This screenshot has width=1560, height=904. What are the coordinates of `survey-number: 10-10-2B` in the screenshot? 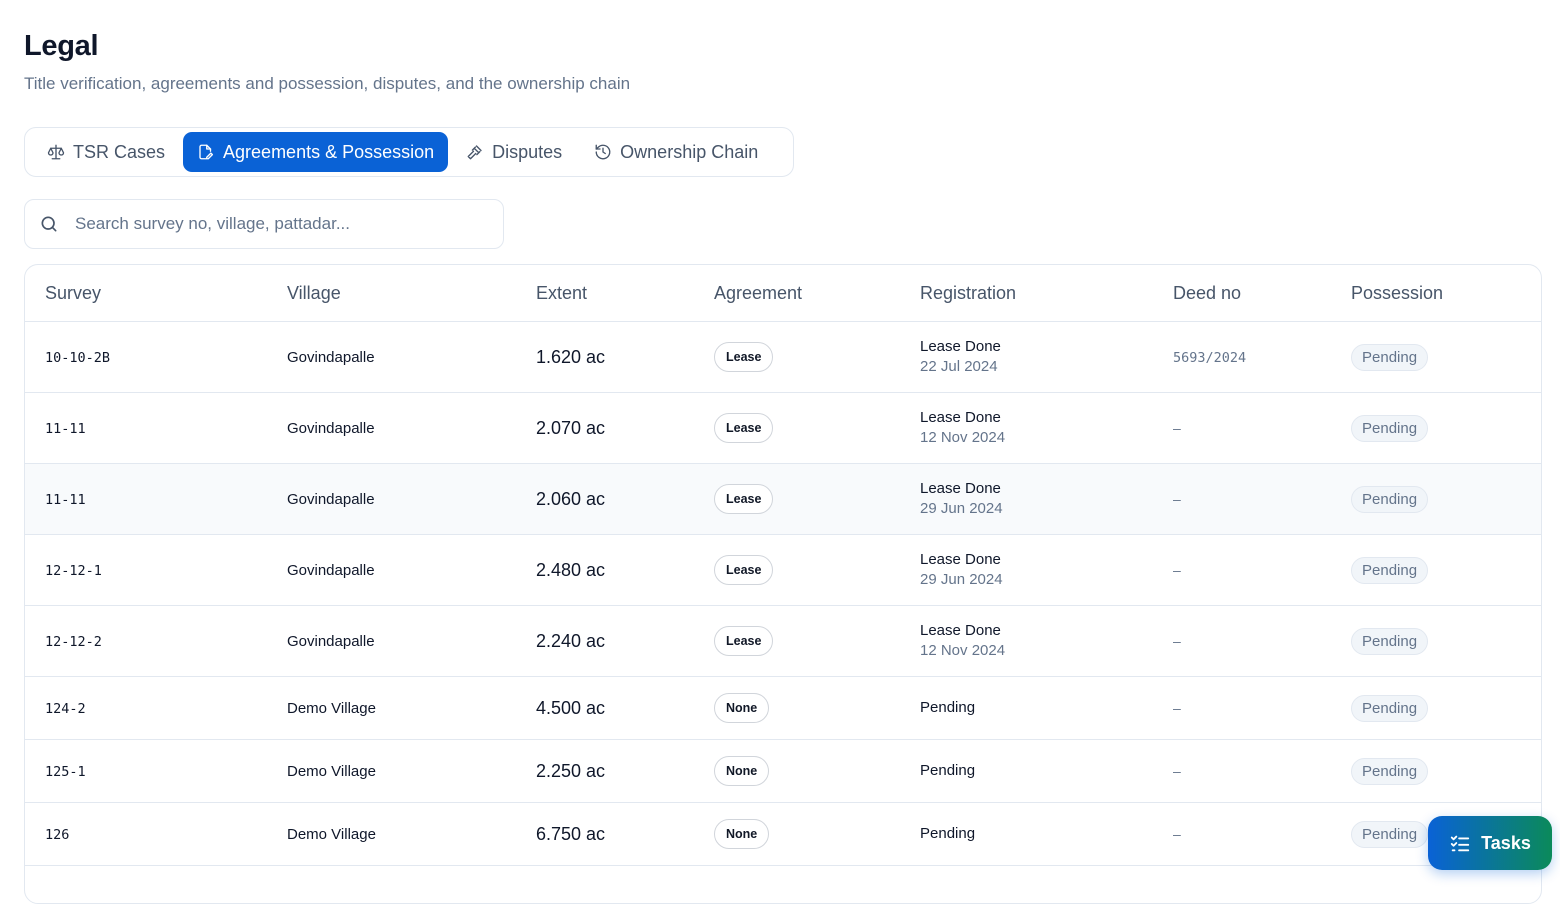 It's located at (78, 357).